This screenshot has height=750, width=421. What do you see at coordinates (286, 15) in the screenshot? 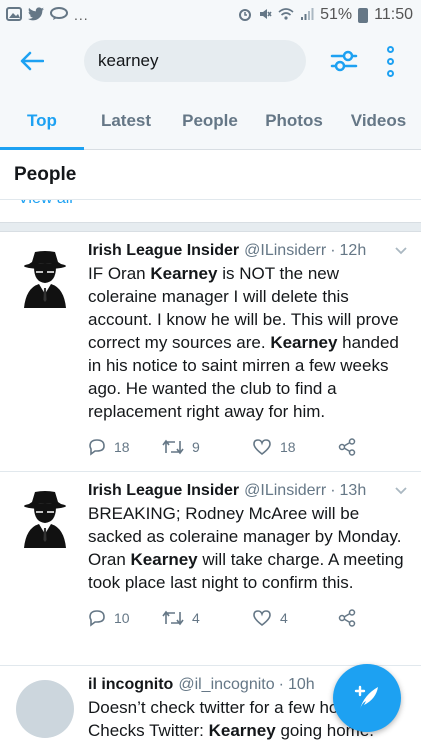
I see `wifi-icon` at bounding box center [286, 15].